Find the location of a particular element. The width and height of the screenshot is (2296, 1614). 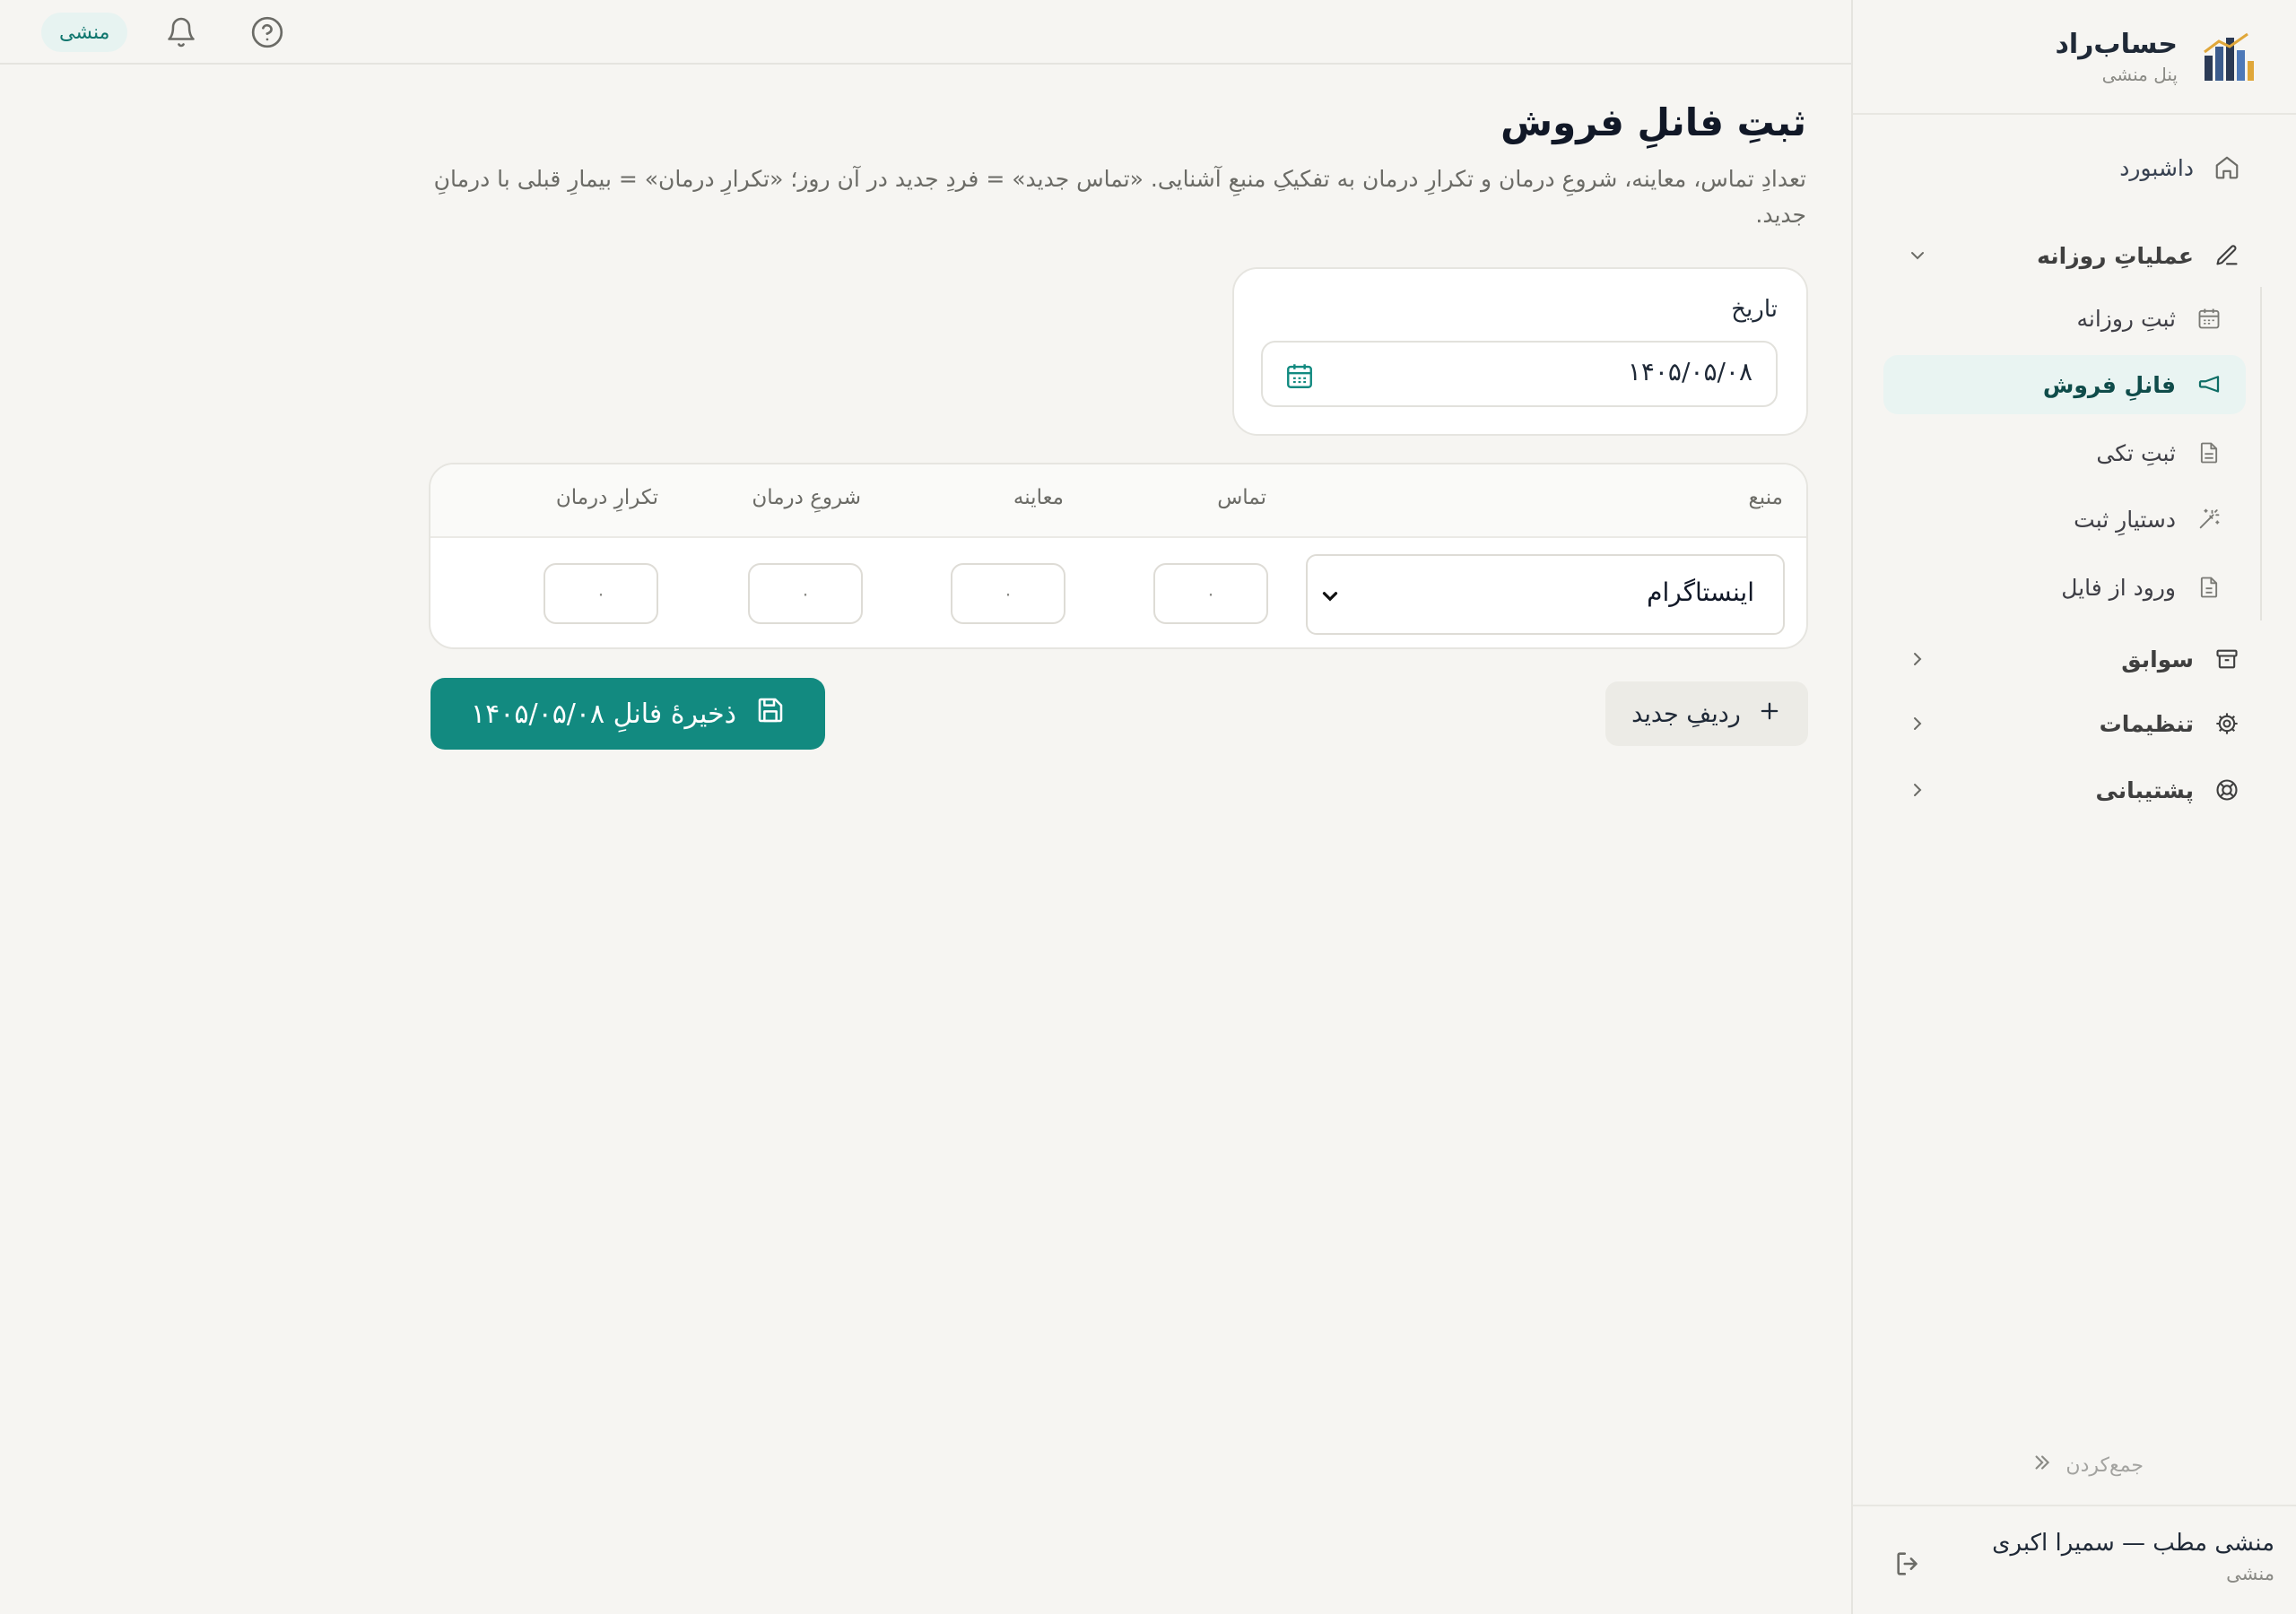

user-name: منشی مطب — سمیرا اکبری is located at coordinates (2133, 1543).